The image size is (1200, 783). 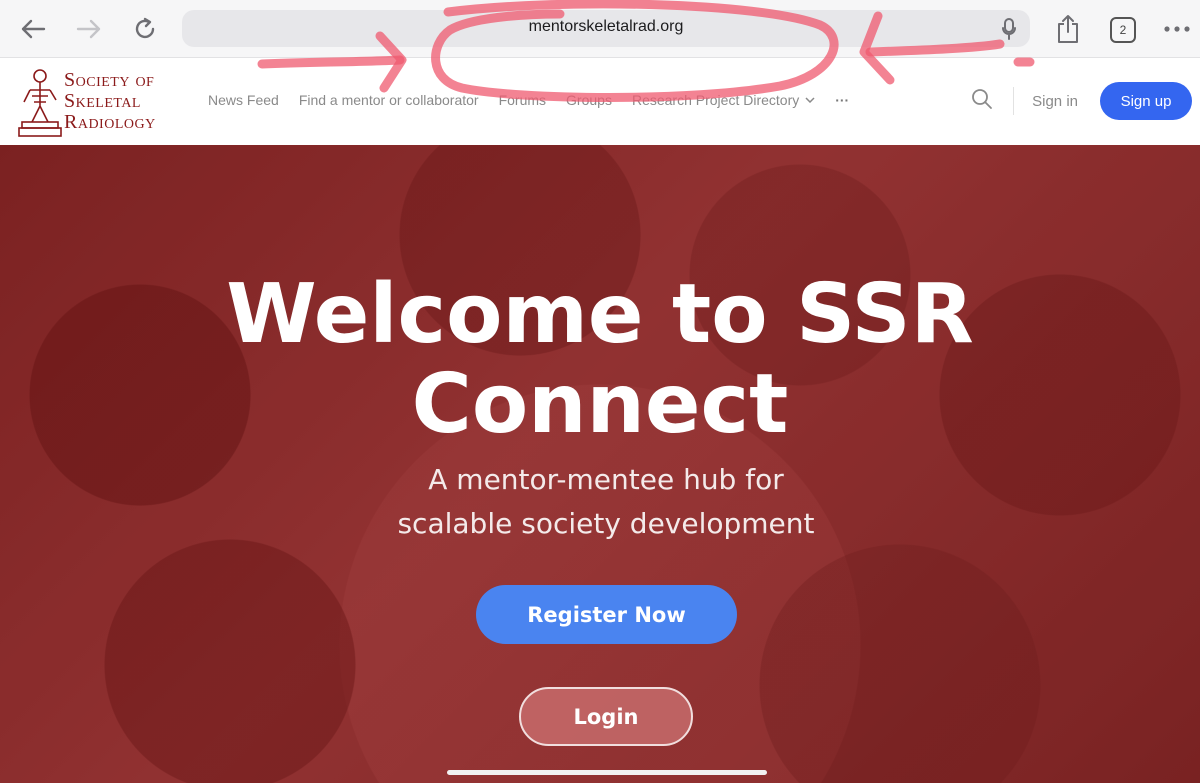 What do you see at coordinates (606, 479) in the screenshot?
I see `hero-subtitle-line: A mentor-mentee hub for` at bounding box center [606, 479].